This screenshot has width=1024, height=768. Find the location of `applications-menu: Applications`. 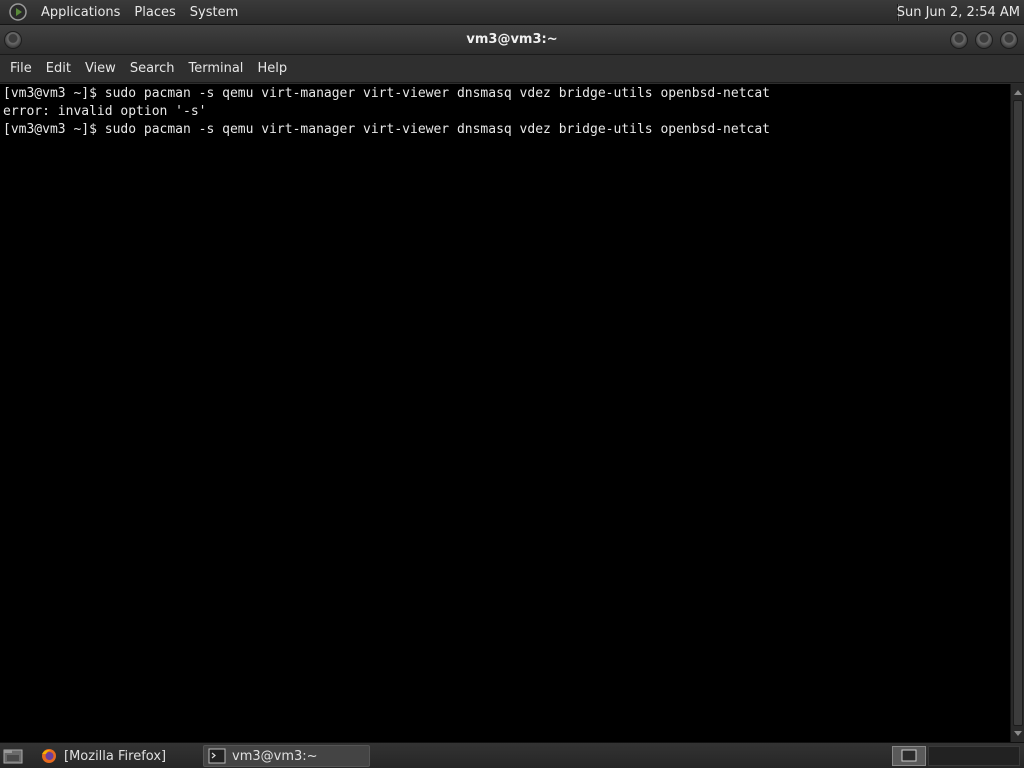

applications-menu: Applications is located at coordinates (80, 12).